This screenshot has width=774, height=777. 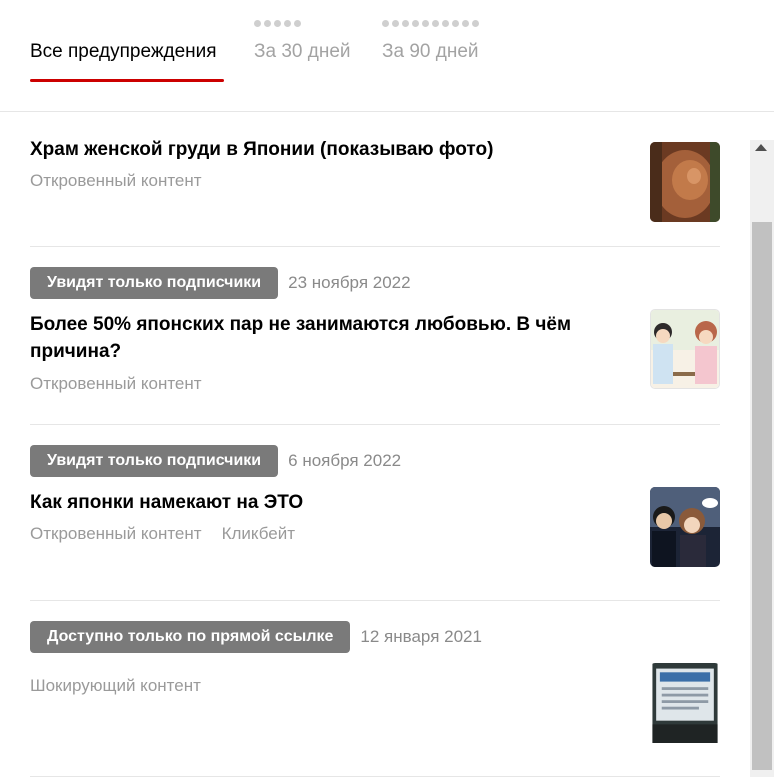 I want to click on item-meta: Увидят только подписчики 6 ноября 2022, so click(x=215, y=461).